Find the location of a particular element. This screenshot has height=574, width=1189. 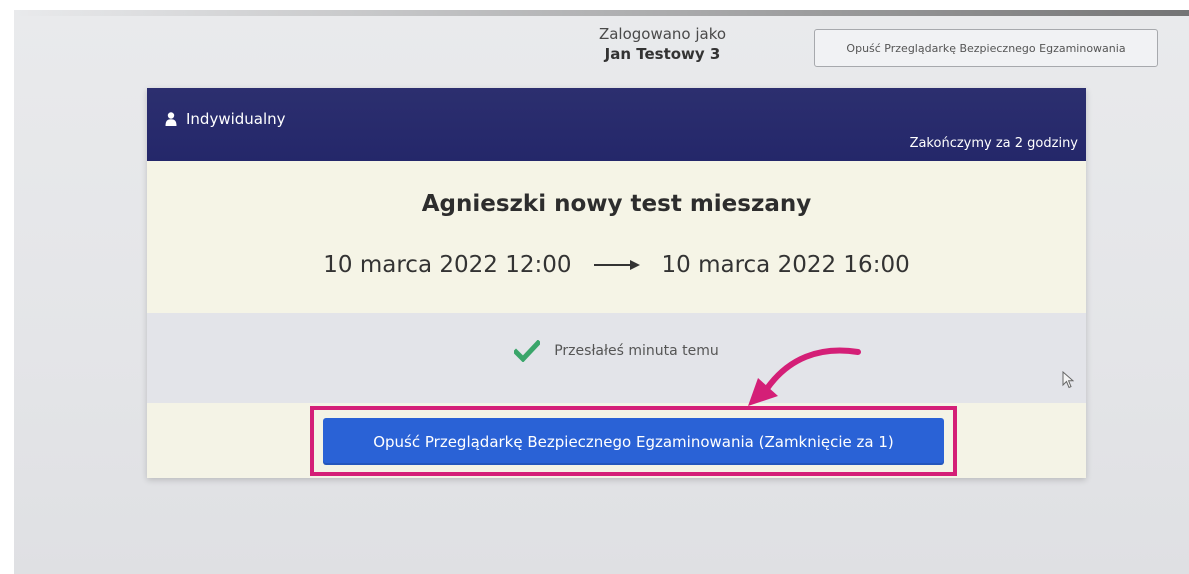

arrow-right-icon is located at coordinates (616, 265).